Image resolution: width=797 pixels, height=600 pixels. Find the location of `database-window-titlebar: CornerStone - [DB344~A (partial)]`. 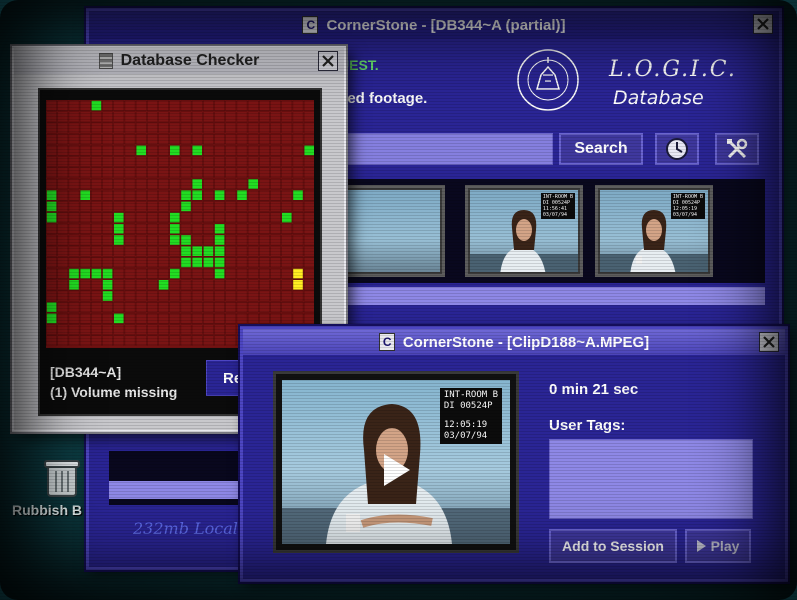

database-window-titlebar: CornerStone - [DB344~A (partial)] is located at coordinates (434, 25).